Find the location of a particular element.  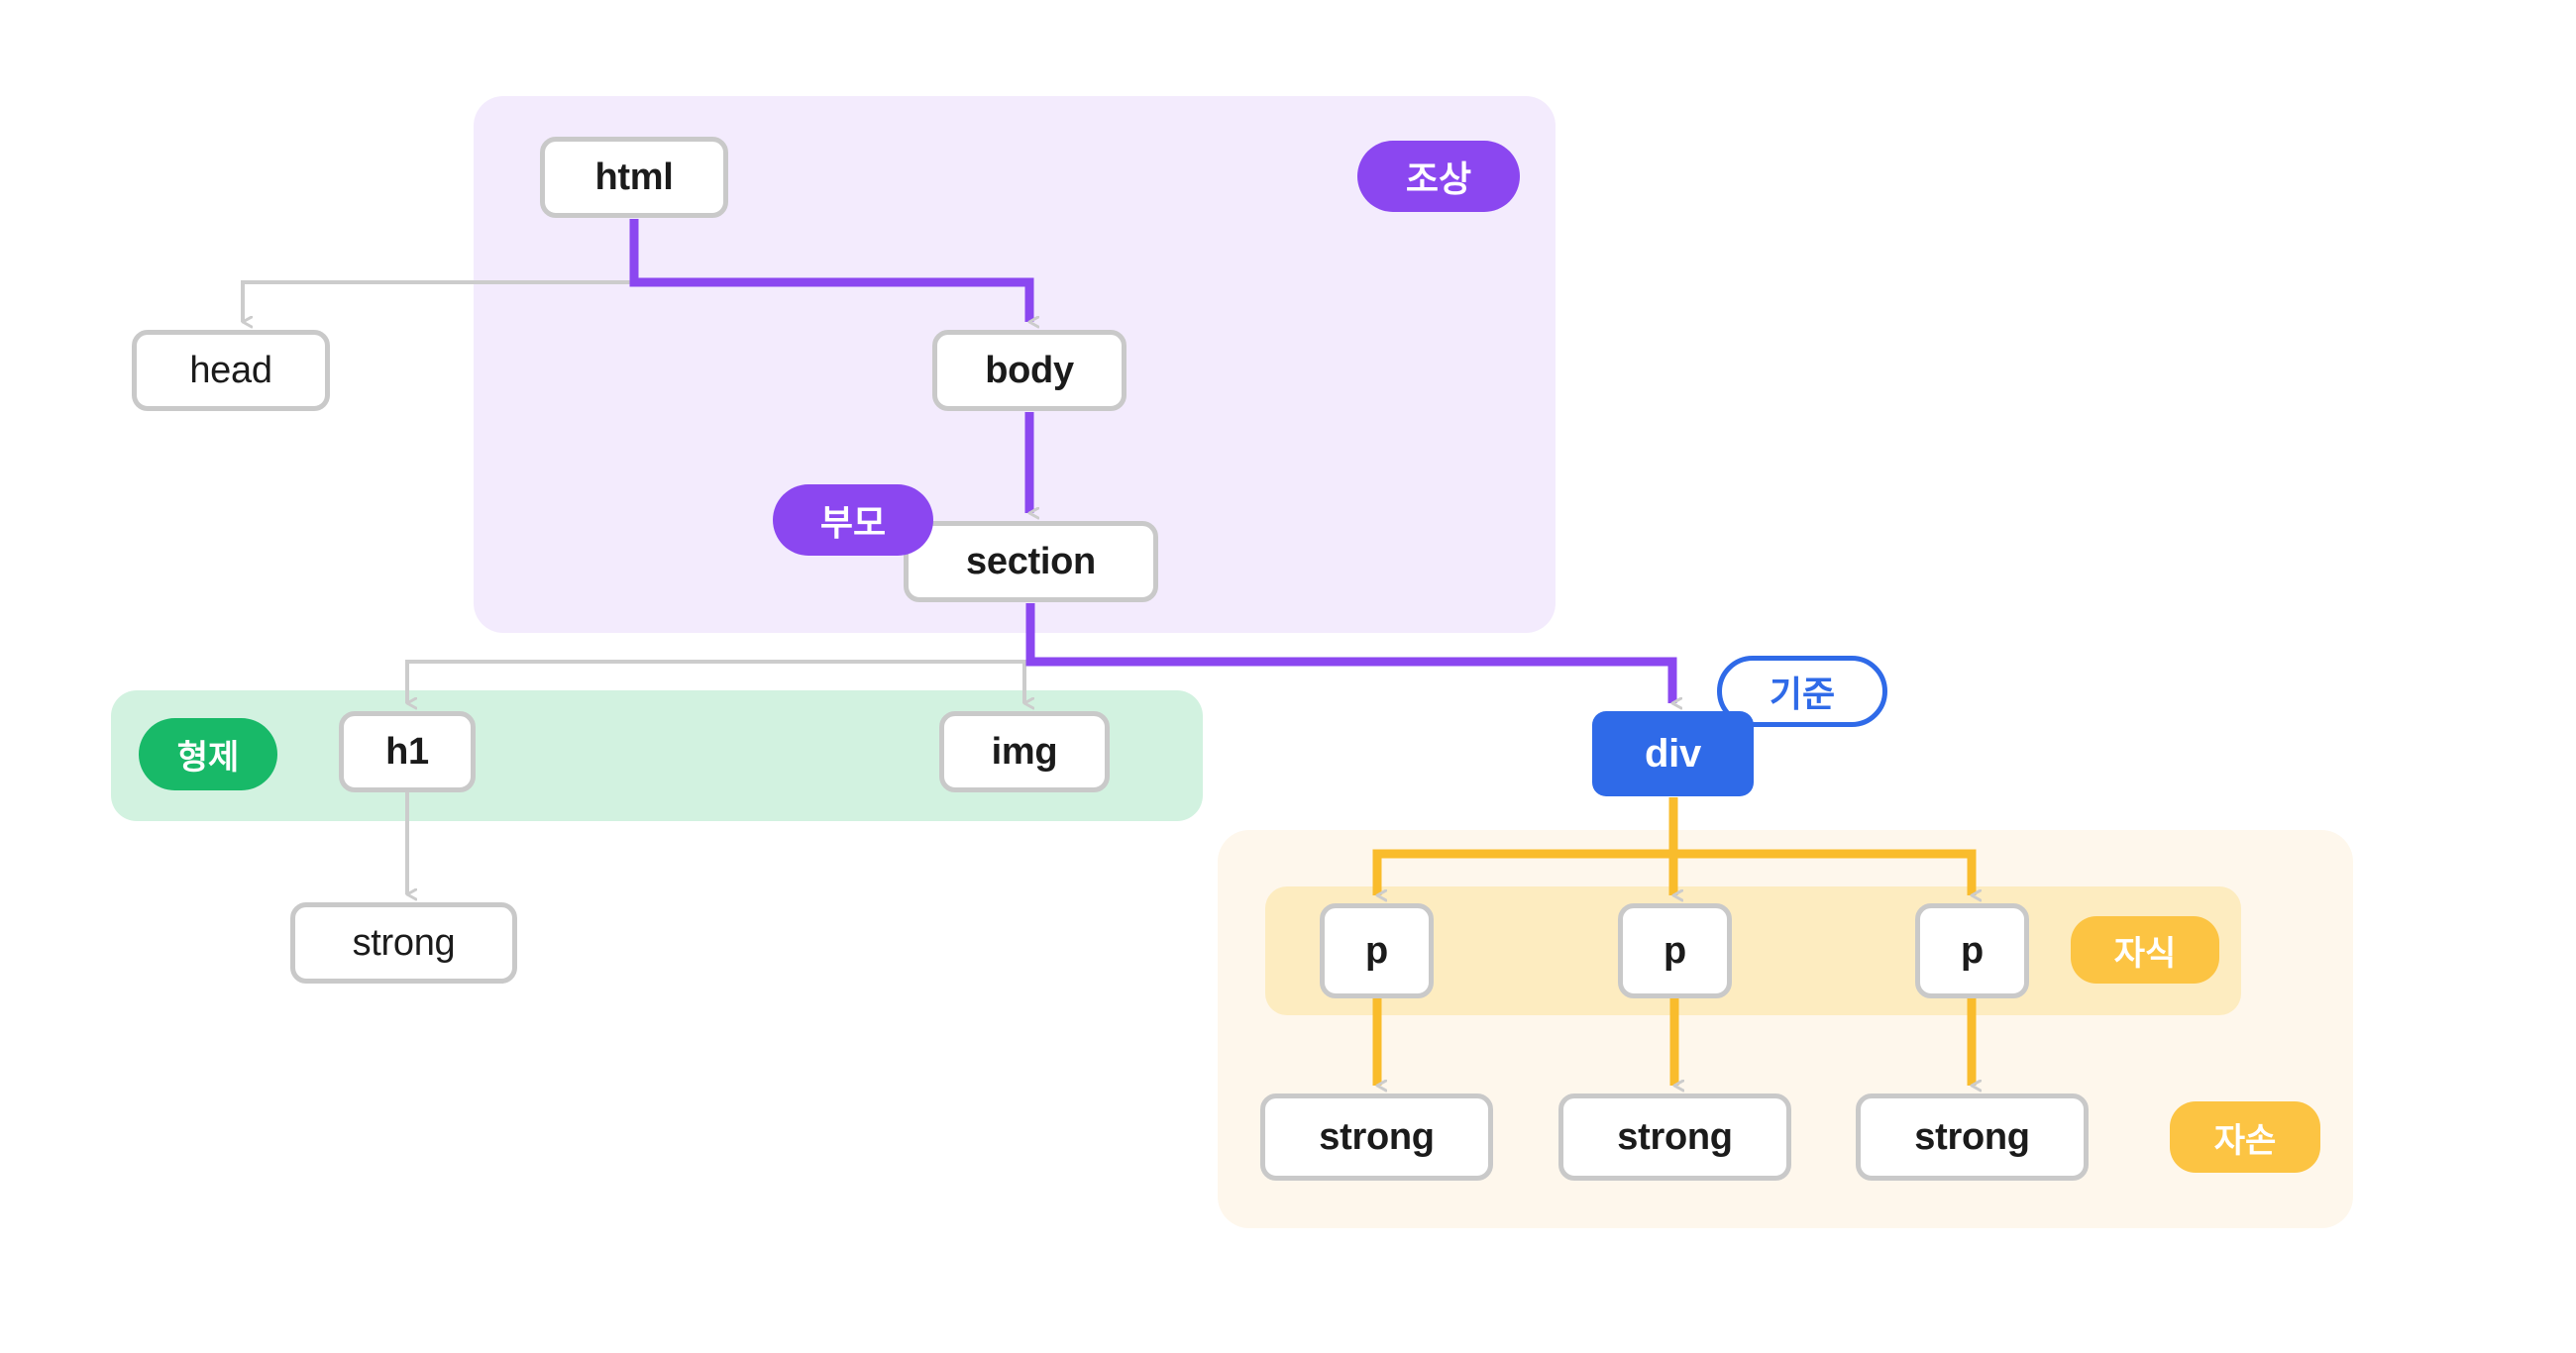

node-head: head is located at coordinates (231, 370).